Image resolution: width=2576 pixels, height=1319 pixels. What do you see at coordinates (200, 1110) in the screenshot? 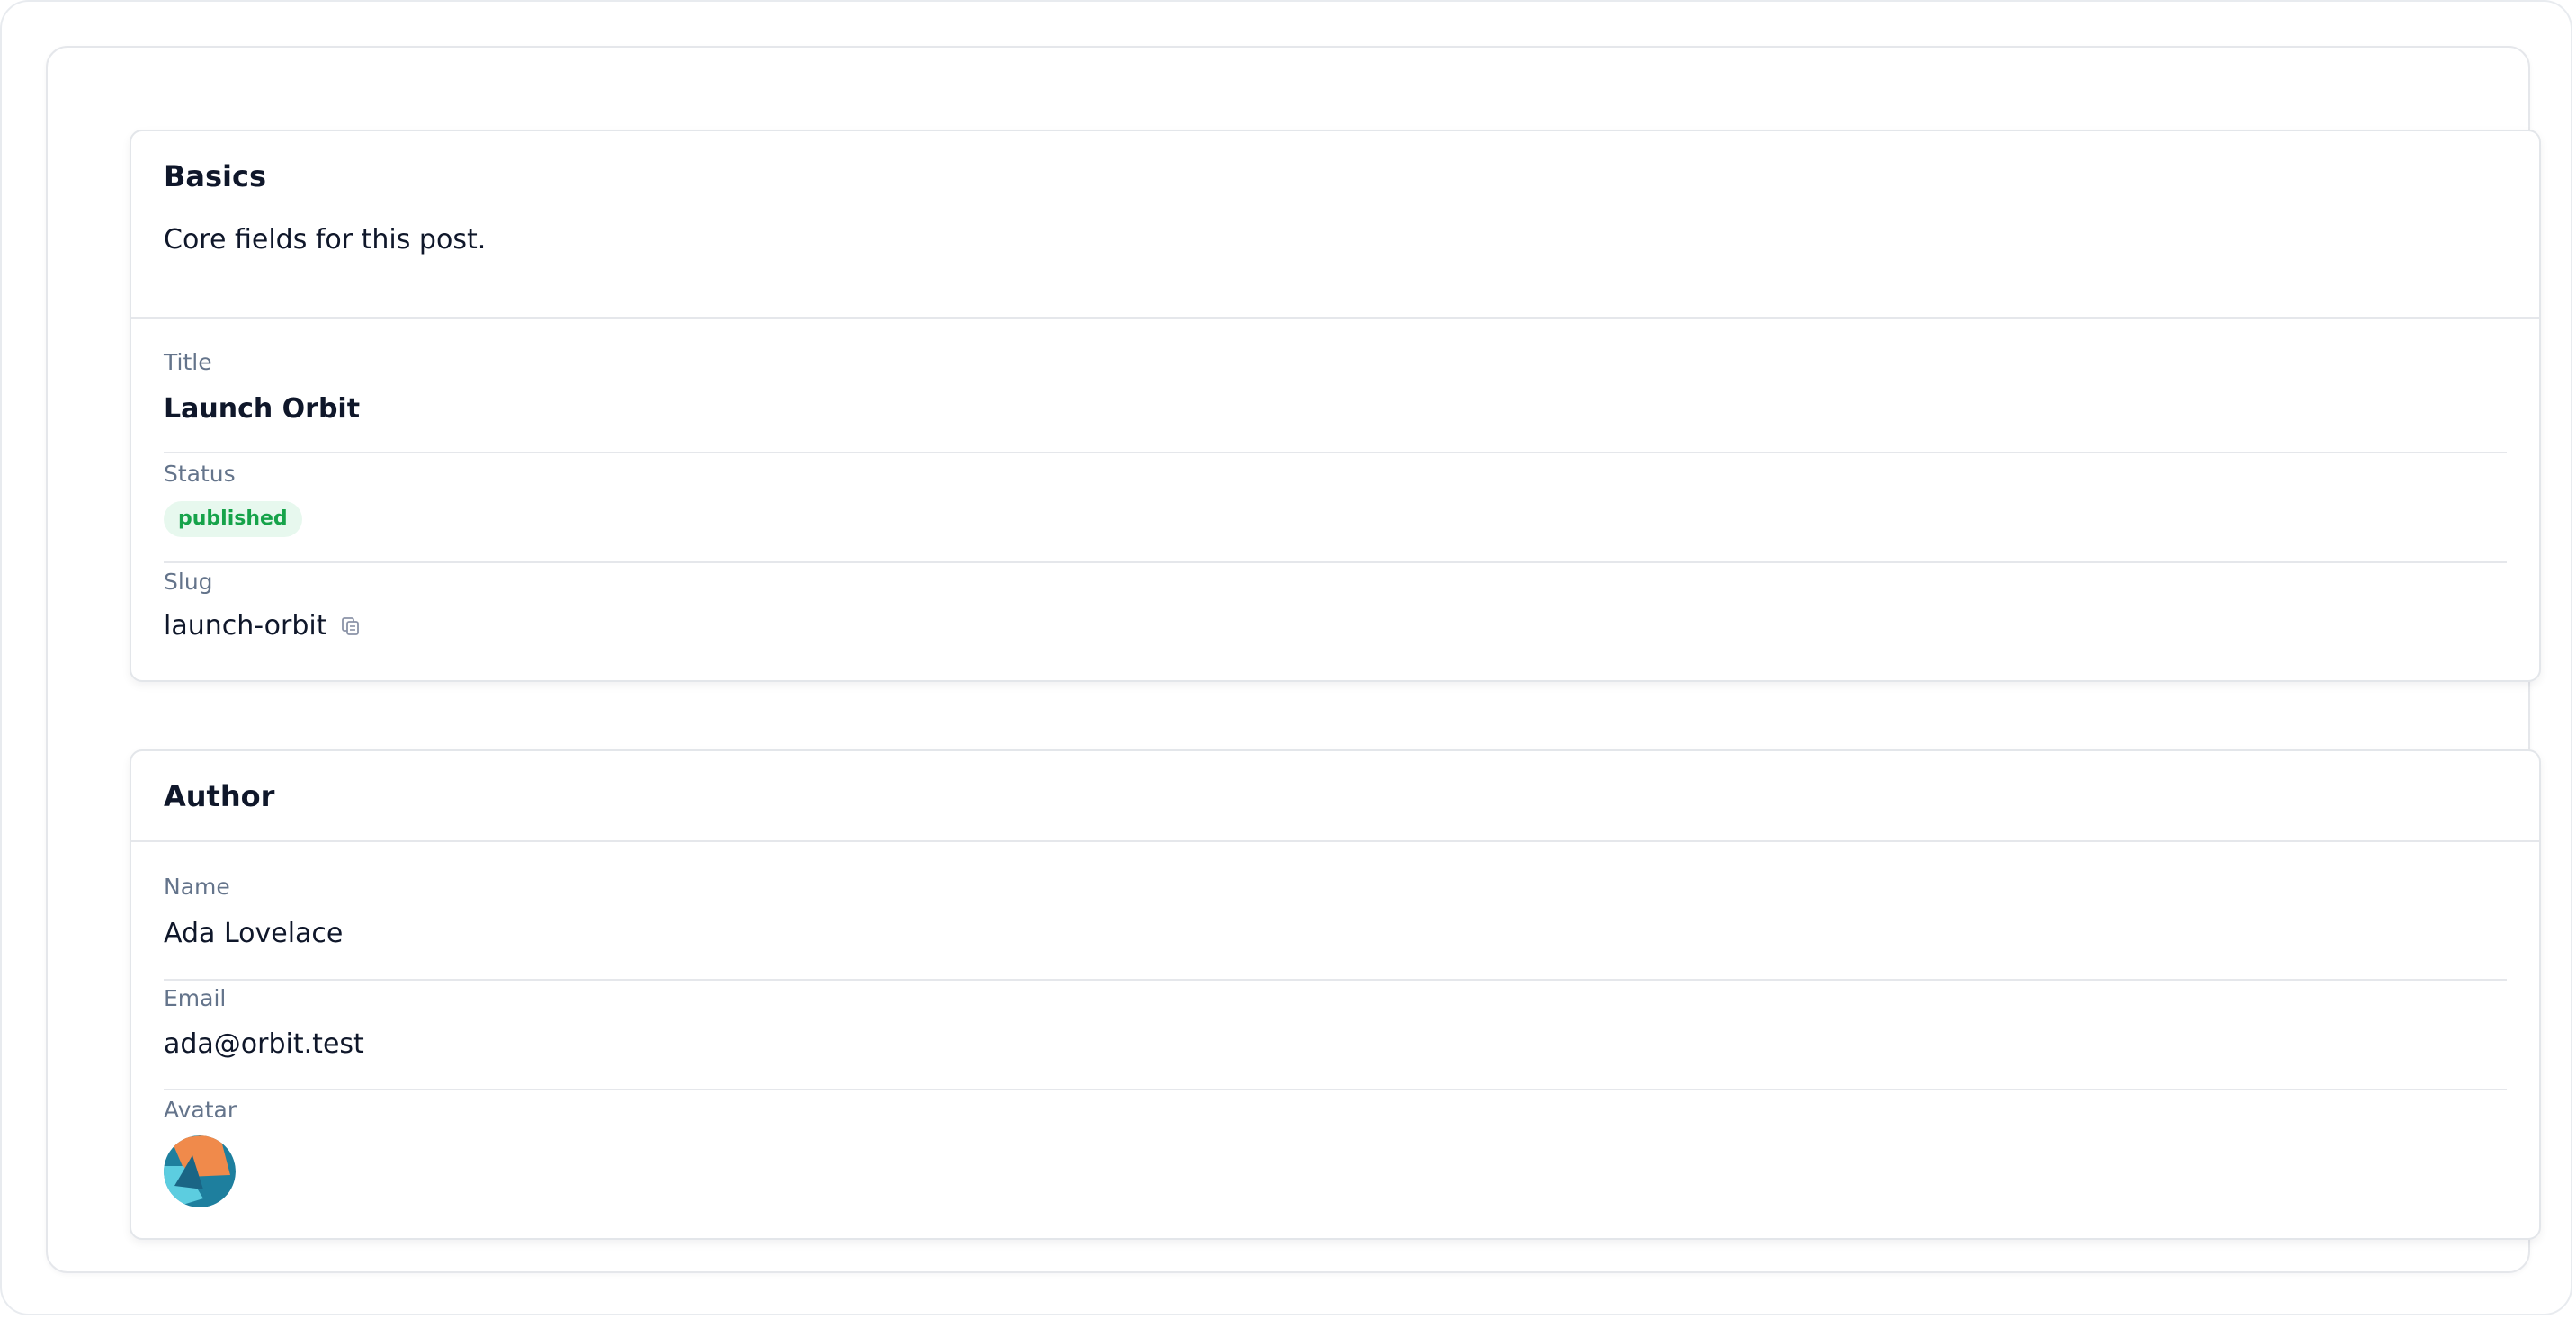
I see `avatar-label: Avatar` at bounding box center [200, 1110].